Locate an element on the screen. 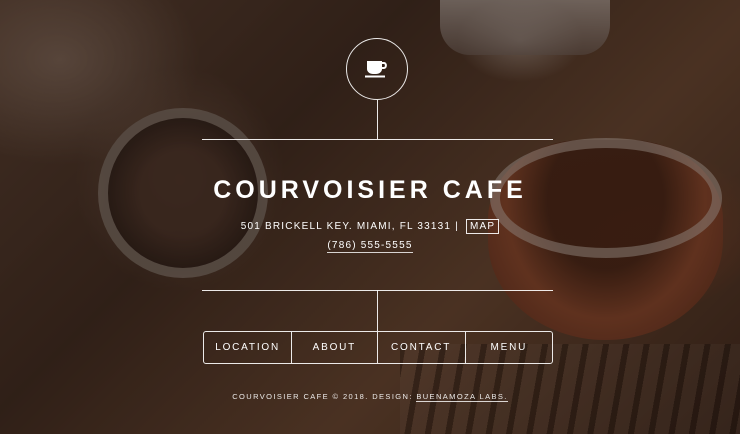 This screenshot has height=434, width=740. coffee-cup-icon is located at coordinates (376, 69).